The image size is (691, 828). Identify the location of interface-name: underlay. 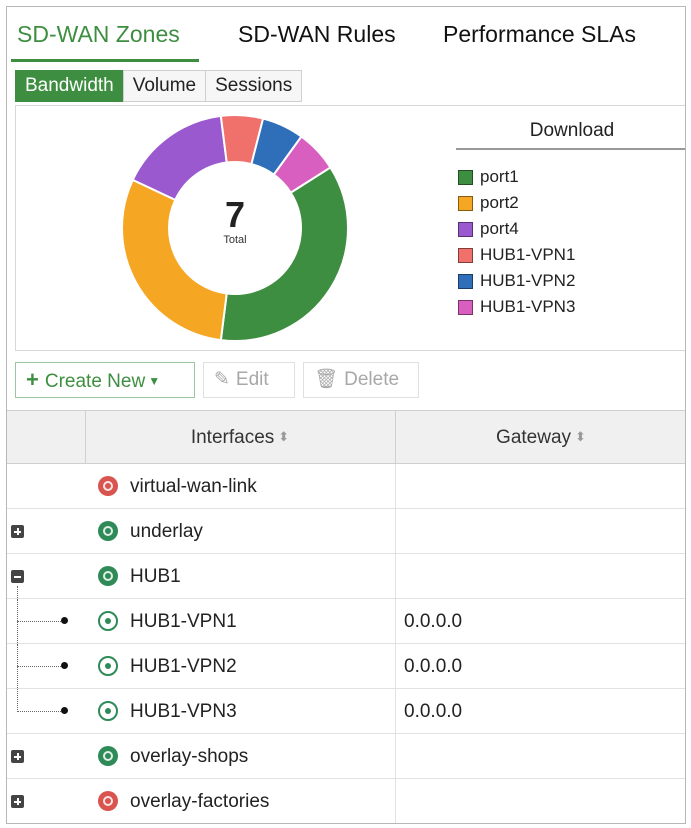
(166, 531).